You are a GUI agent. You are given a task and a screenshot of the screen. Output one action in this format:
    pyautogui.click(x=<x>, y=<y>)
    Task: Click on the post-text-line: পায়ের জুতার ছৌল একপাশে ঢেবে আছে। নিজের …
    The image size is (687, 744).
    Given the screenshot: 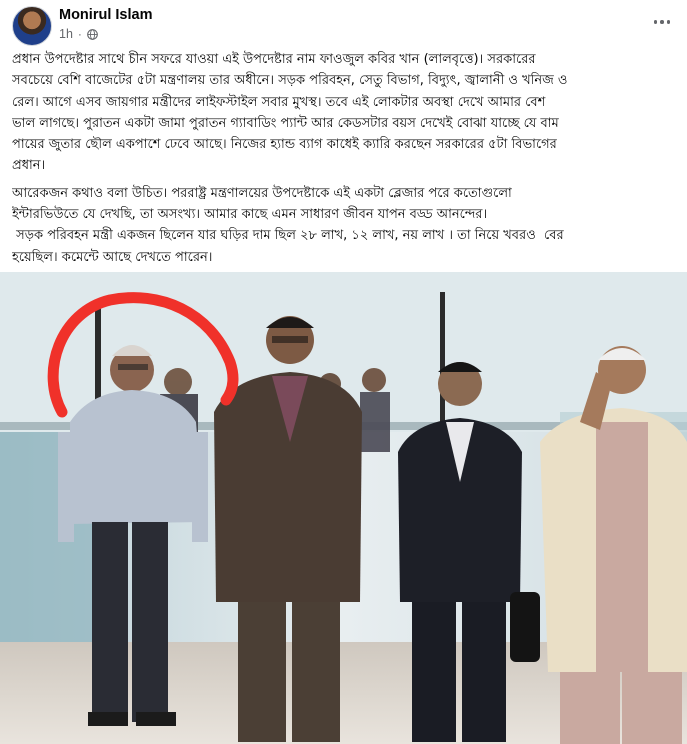 What is the action you would take?
    pyautogui.click(x=284, y=145)
    